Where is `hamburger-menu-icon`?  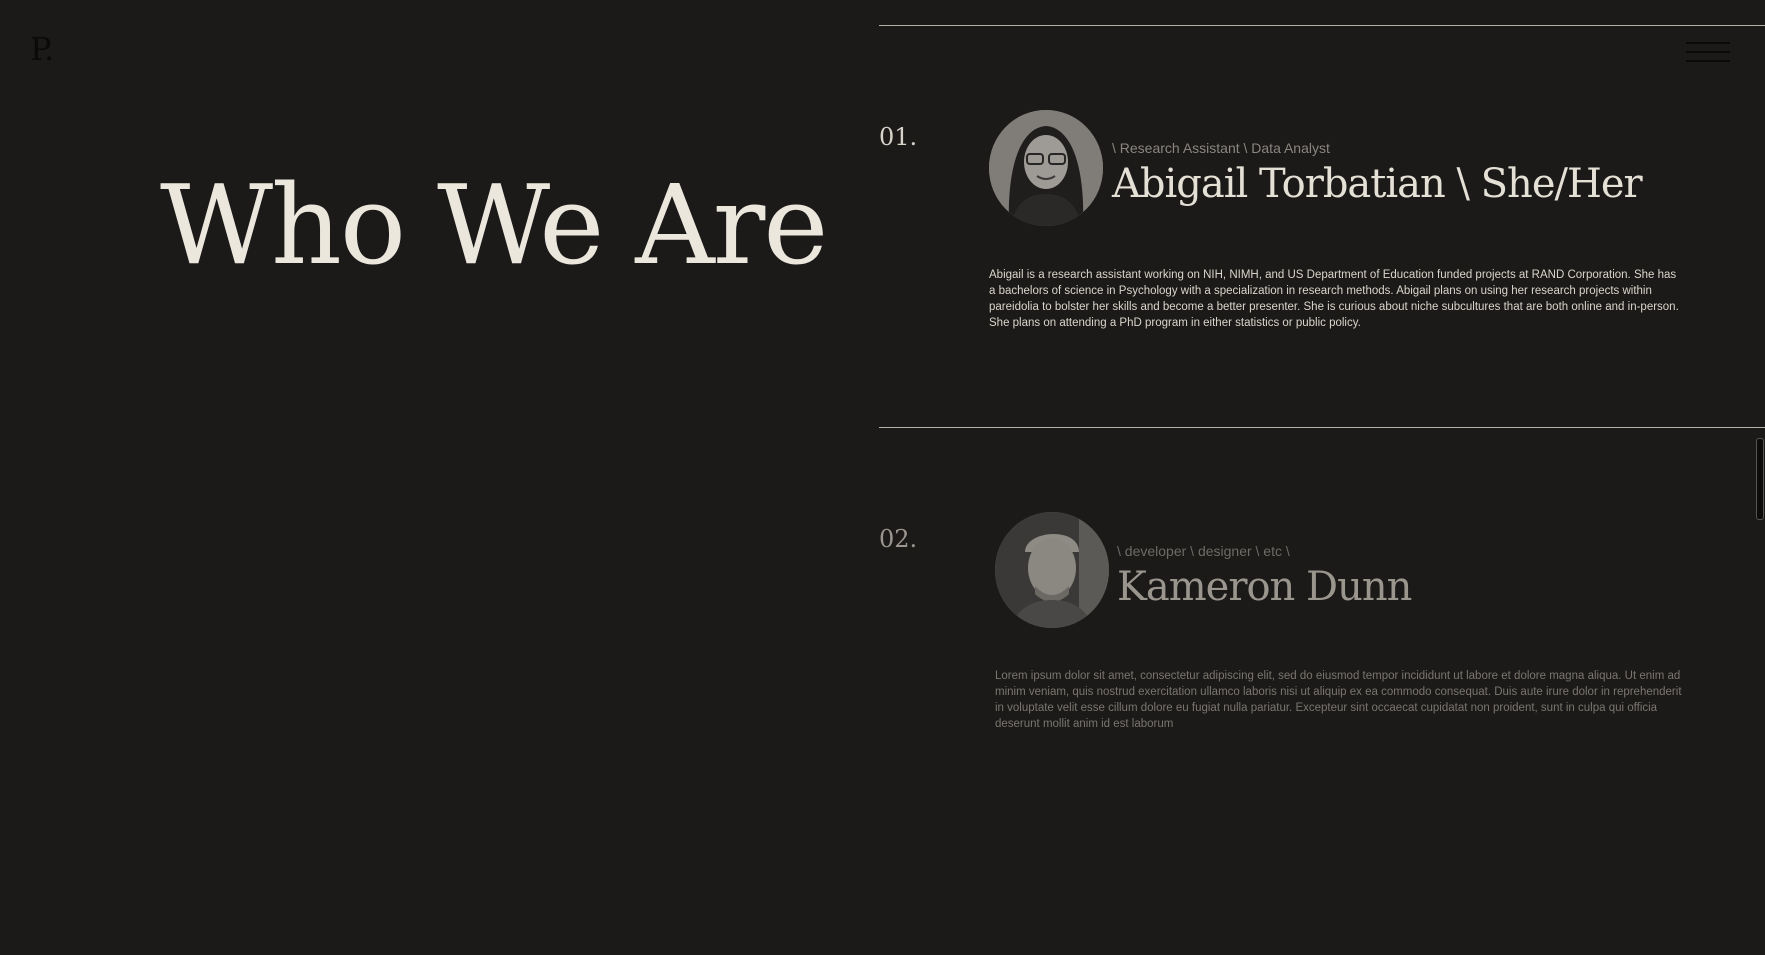
hamburger-menu-icon is located at coordinates (1708, 51).